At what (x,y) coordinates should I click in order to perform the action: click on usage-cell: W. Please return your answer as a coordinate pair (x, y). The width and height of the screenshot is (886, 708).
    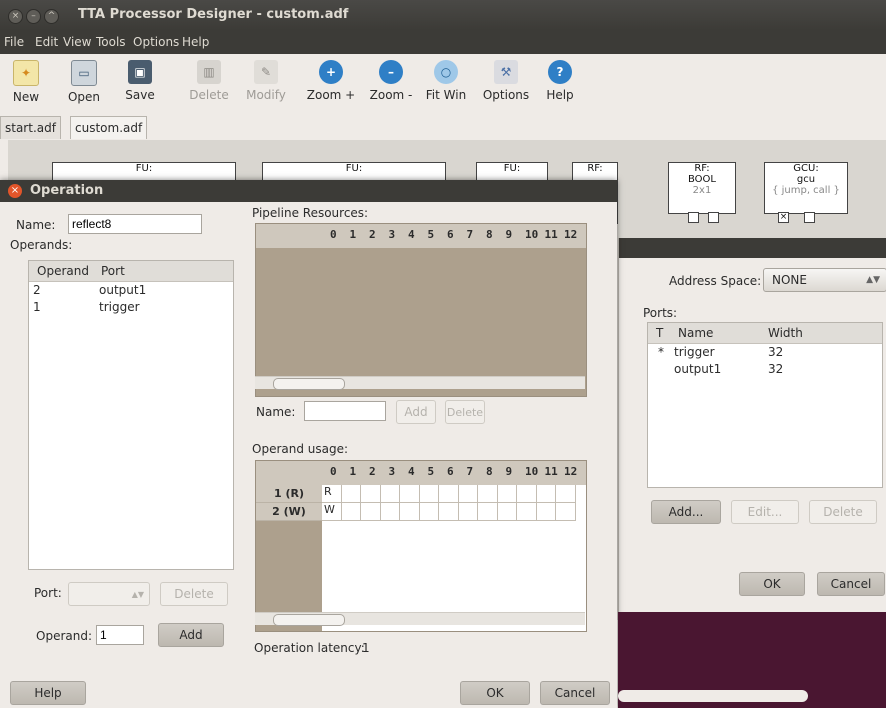
    Looking at the image, I should click on (332, 512).